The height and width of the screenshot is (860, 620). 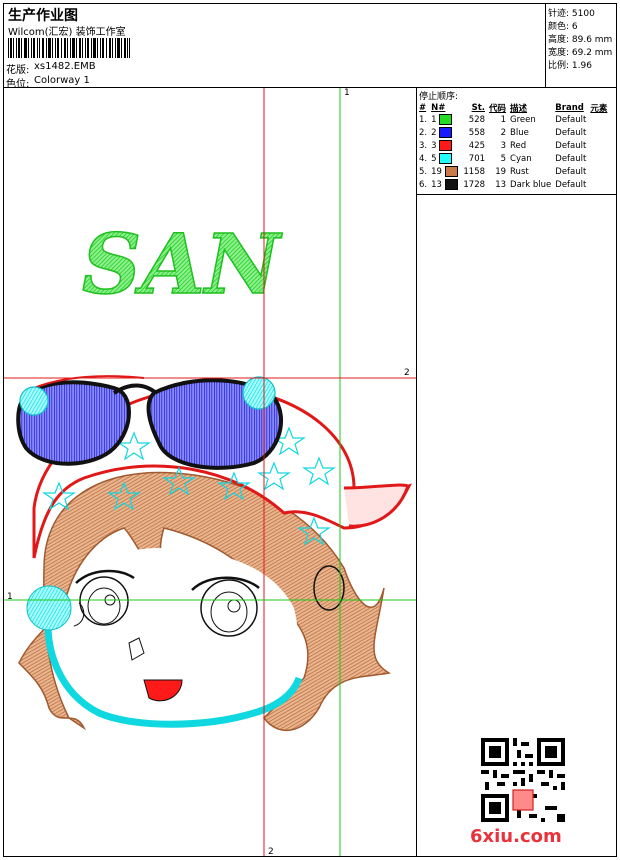 What do you see at coordinates (436, 185) in the screenshot?
I see `needle-number-value: 13` at bounding box center [436, 185].